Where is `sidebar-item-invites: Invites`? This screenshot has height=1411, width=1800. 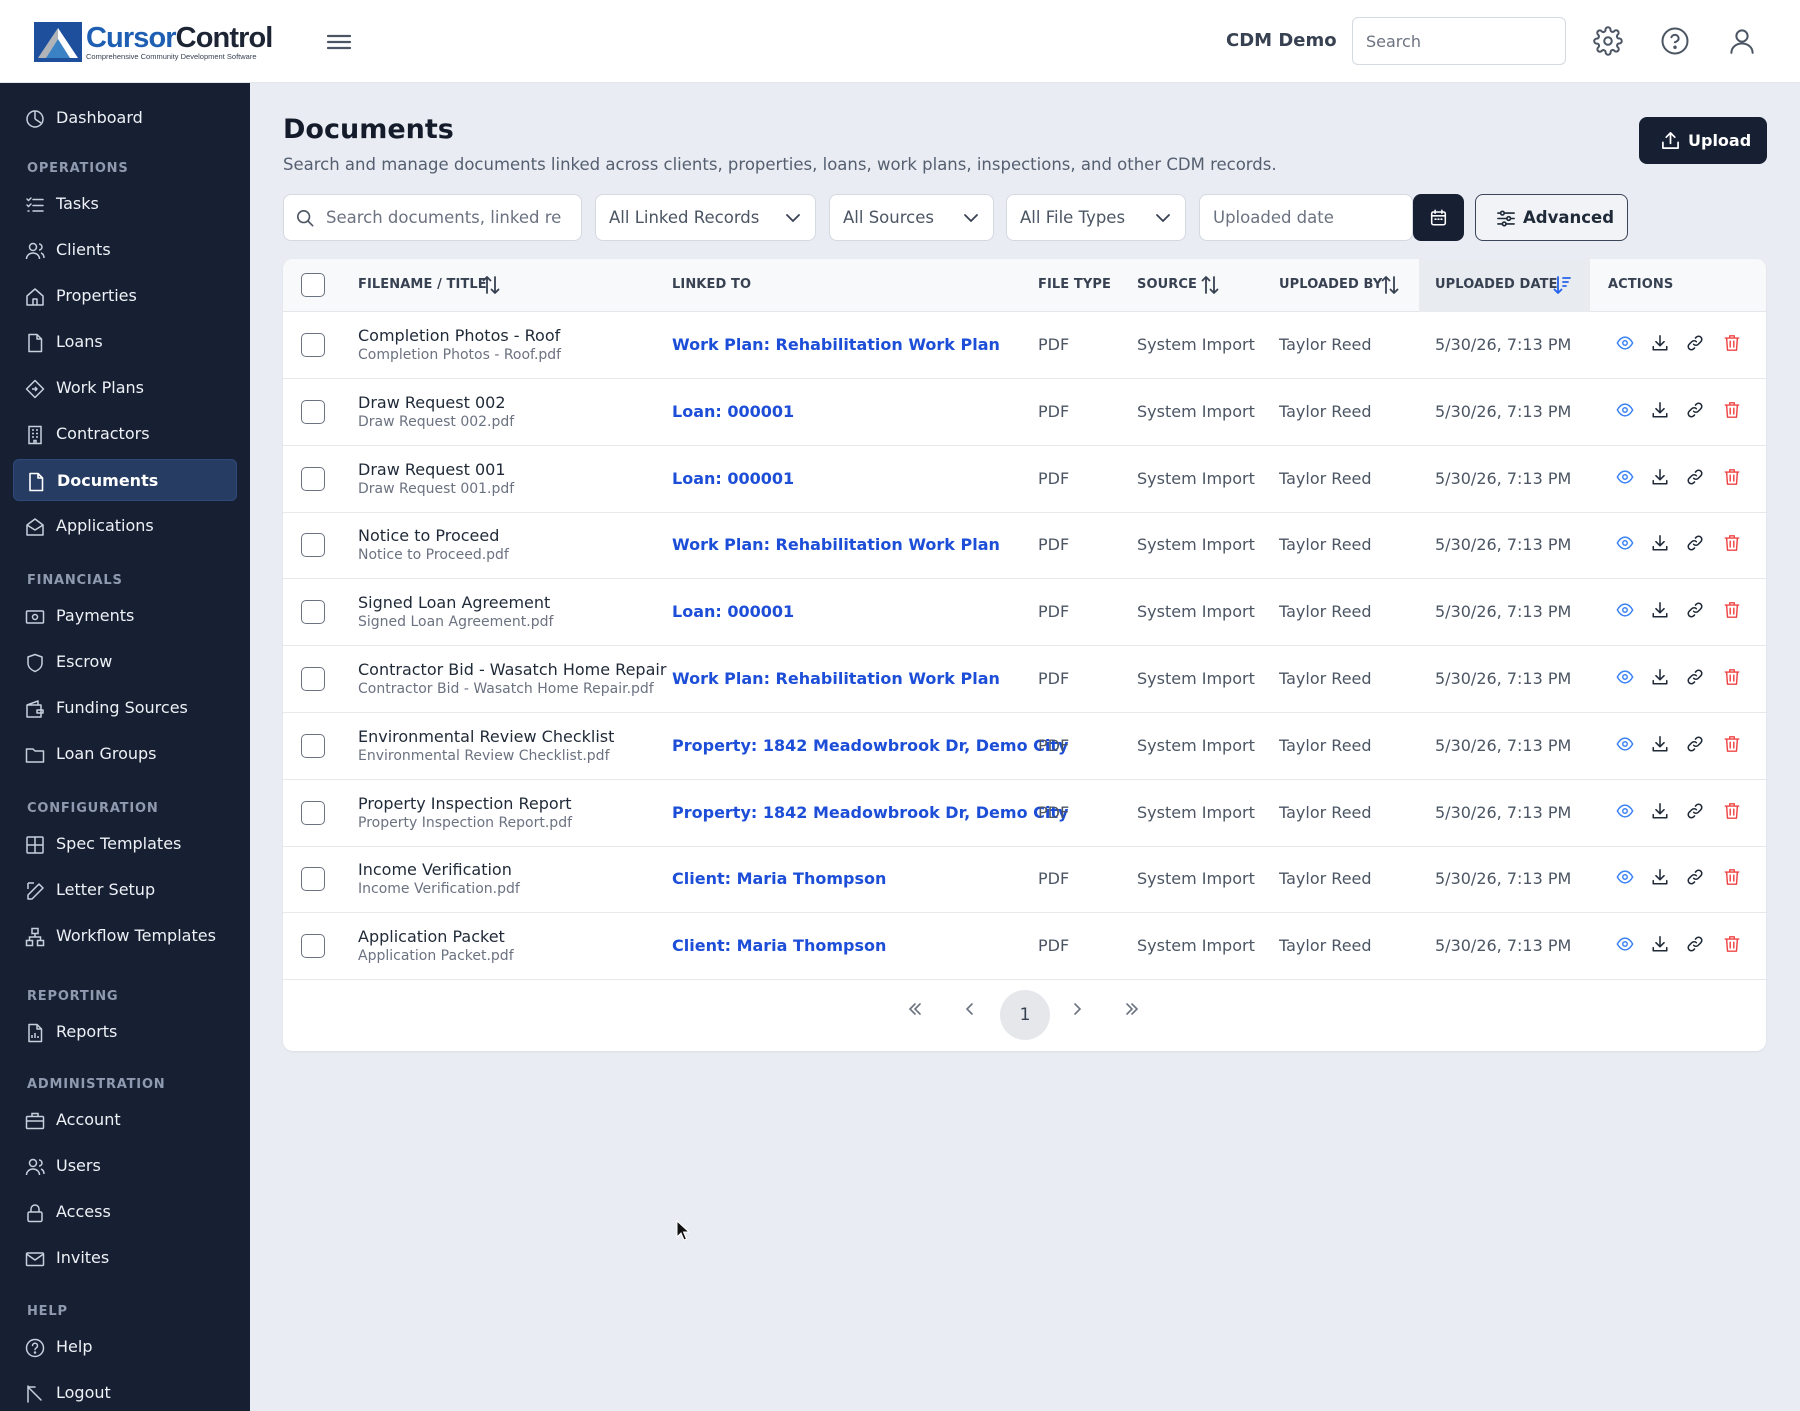
sidebar-item-invites: Invites is located at coordinates (125, 1258).